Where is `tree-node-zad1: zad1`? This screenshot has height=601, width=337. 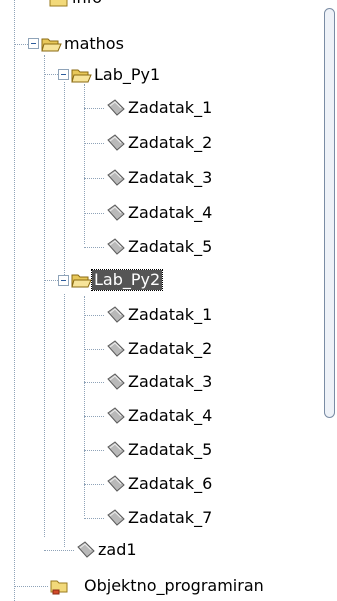 tree-node-zad1: zad1 is located at coordinates (106, 550).